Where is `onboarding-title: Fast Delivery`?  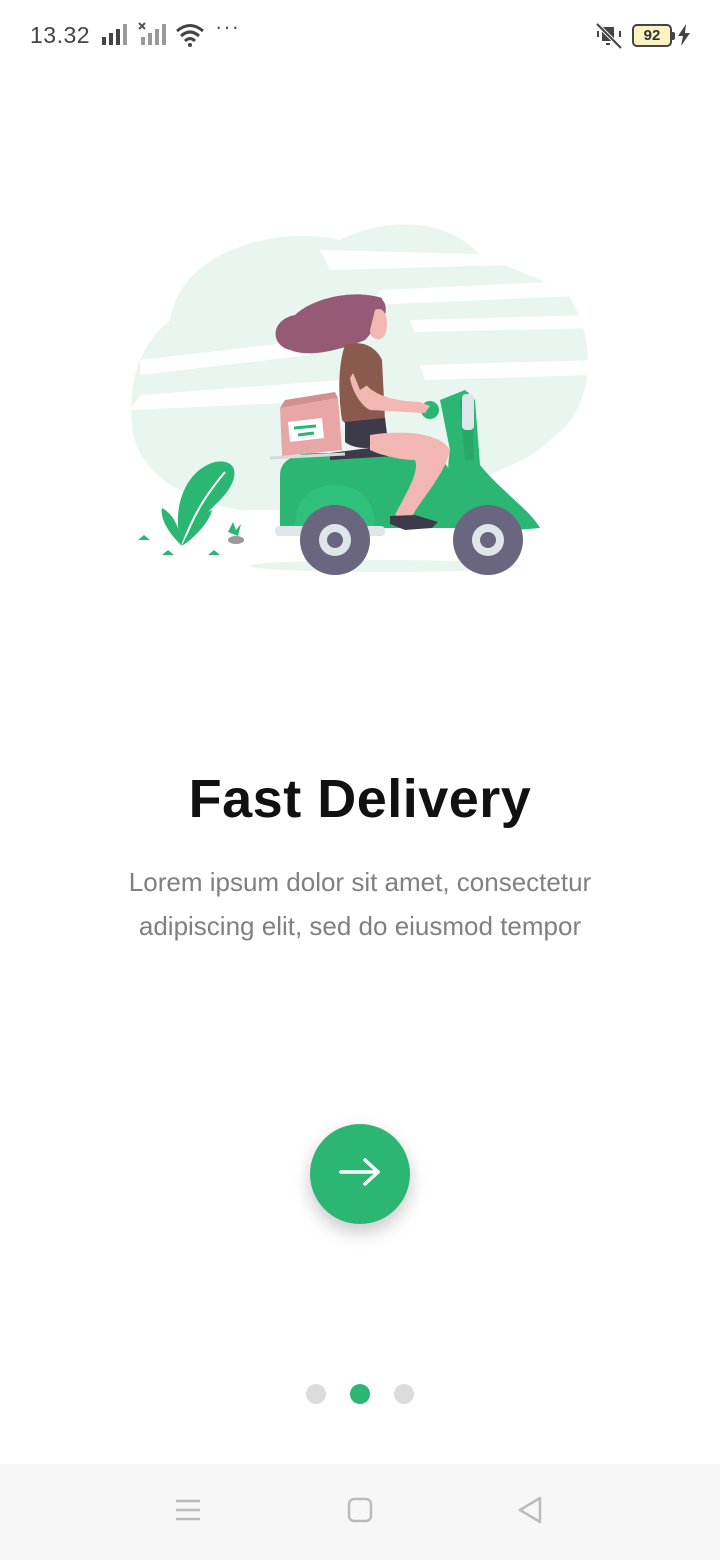
onboarding-title: Fast Delivery is located at coordinates (360, 799).